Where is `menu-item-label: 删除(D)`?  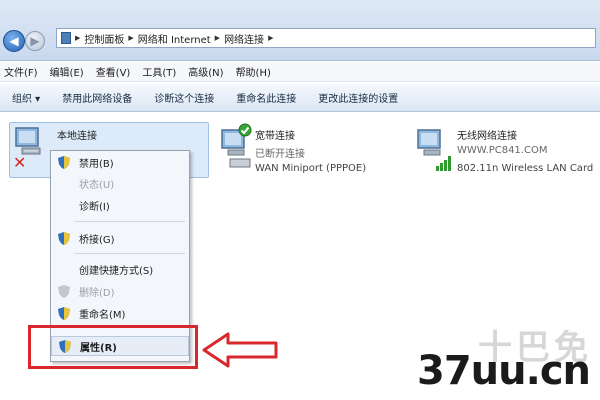 menu-item-label: 删除(D) is located at coordinates (97, 293).